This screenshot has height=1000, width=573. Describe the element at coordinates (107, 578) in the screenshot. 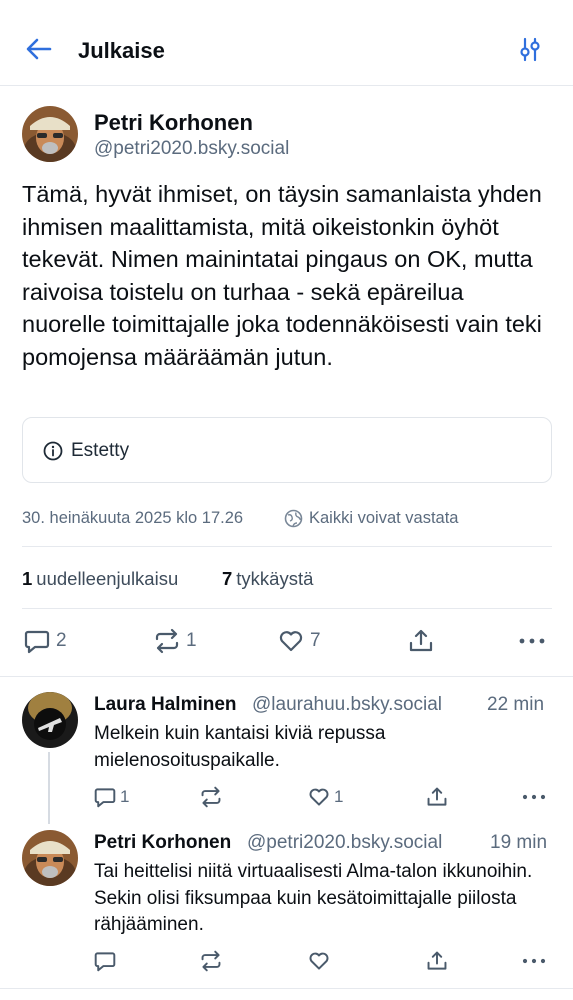

I see `reposts-label: uudelleenjulkaisu` at that location.